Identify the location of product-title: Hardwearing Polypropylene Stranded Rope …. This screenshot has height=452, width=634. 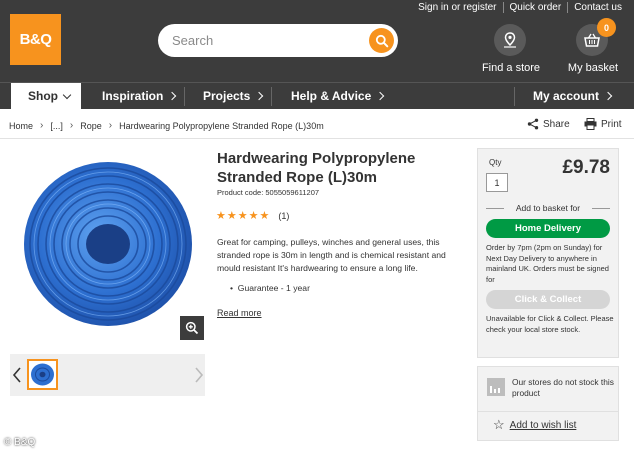
(316, 168).